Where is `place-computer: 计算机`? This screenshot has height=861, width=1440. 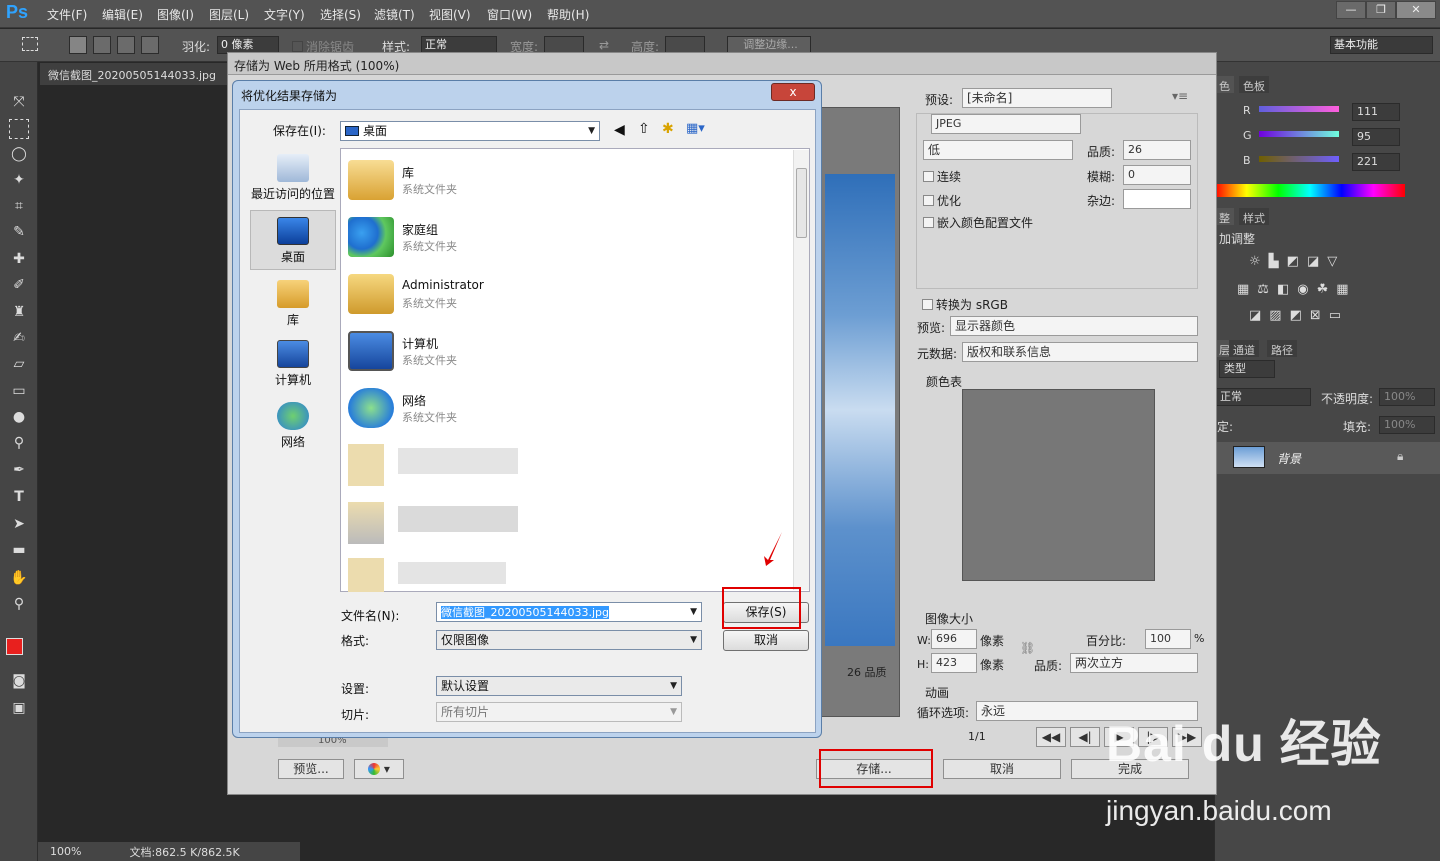
place-computer: 计算机 is located at coordinates (293, 364).